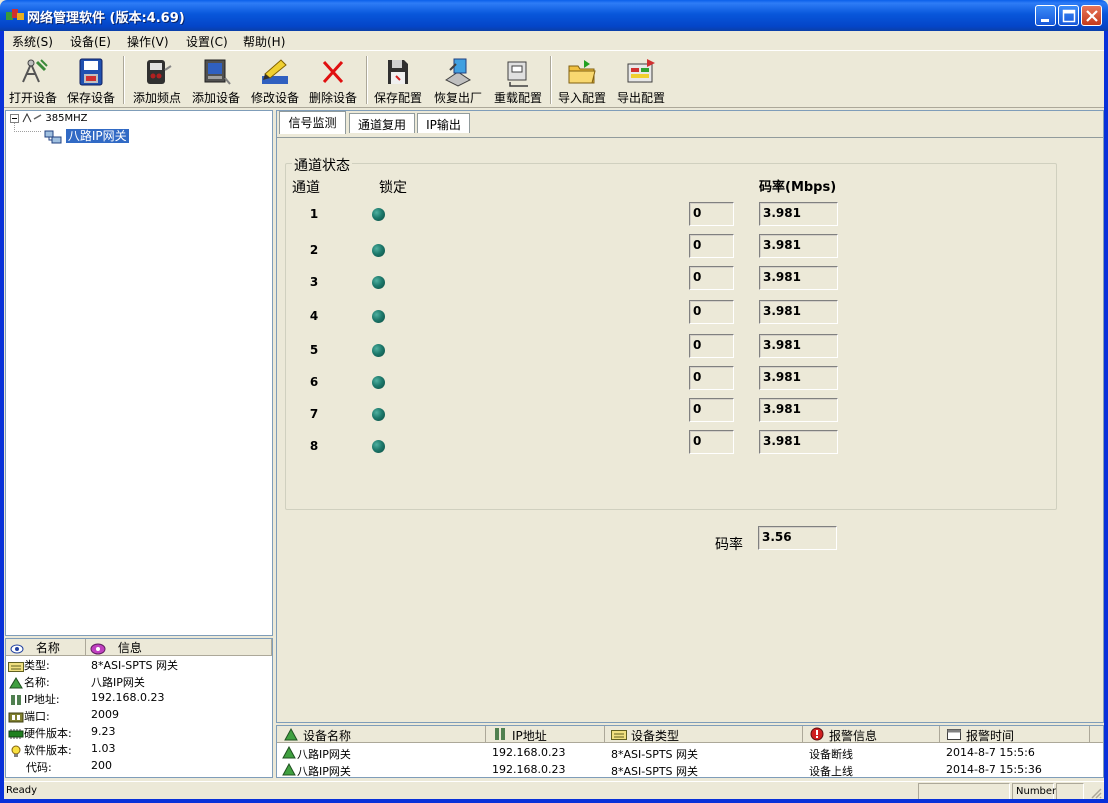 This screenshot has height=803, width=1108. Describe the element at coordinates (264, 41) in the screenshot. I see `menu-help: 帮助(H)` at that location.